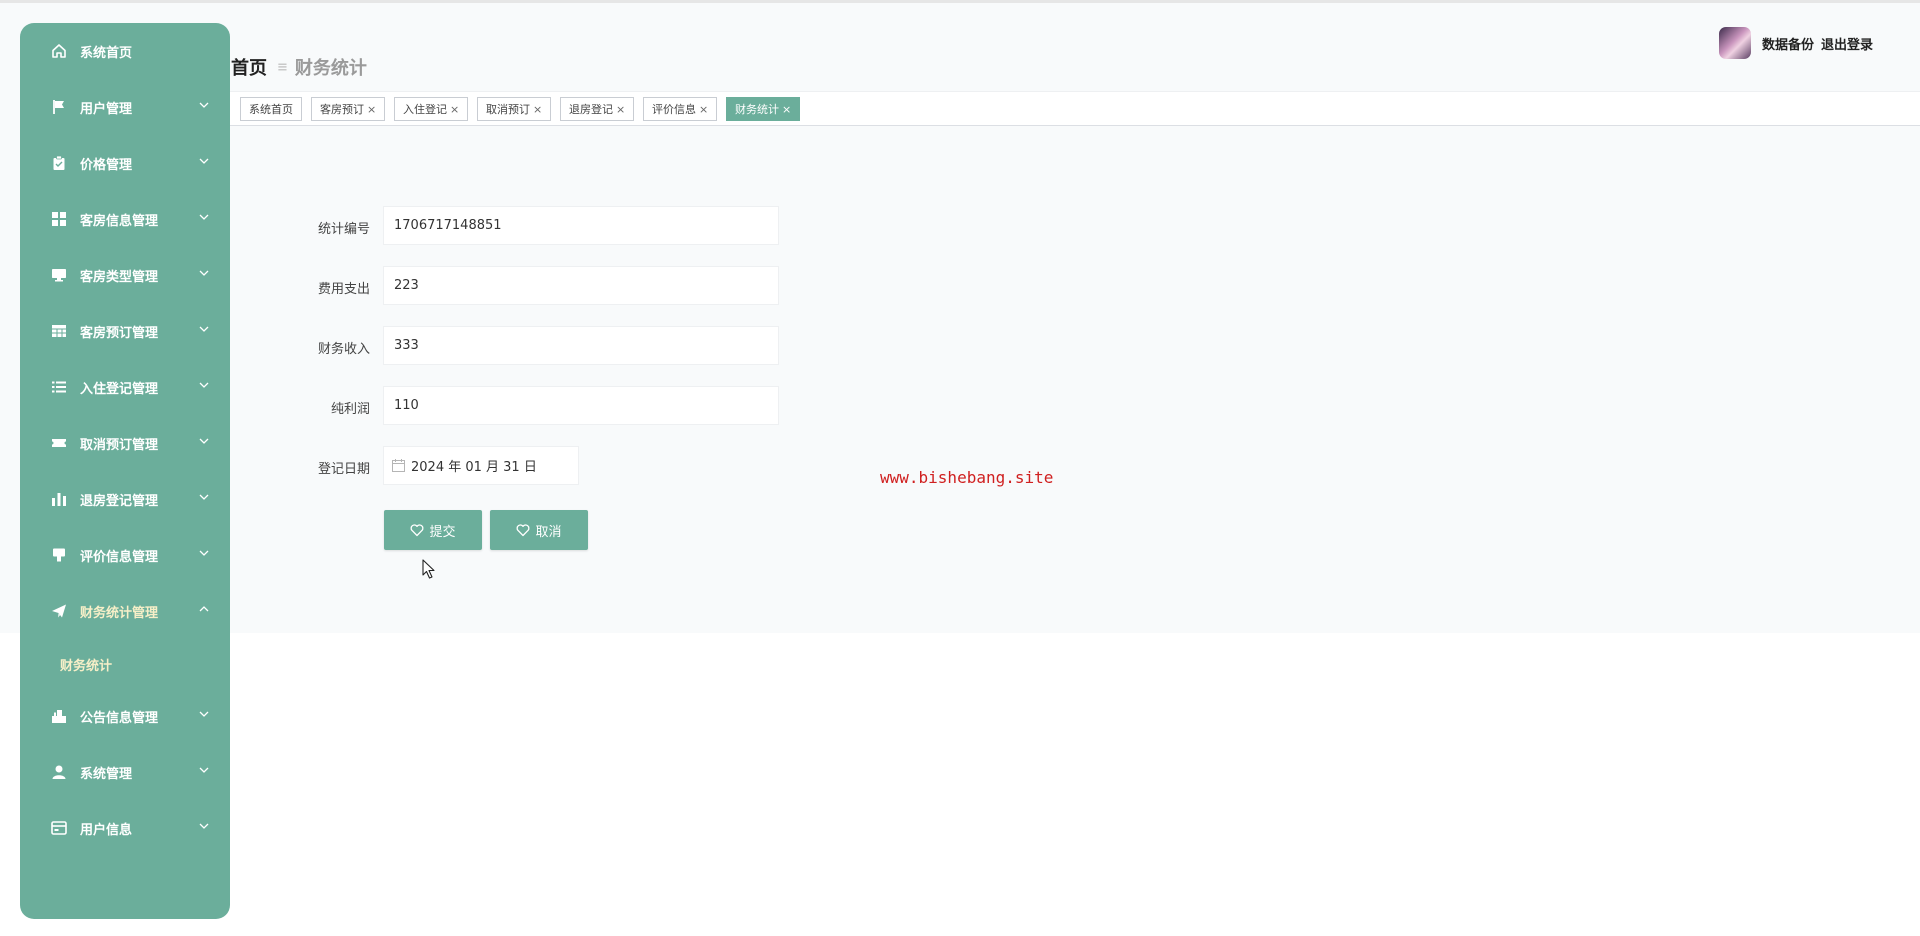 This screenshot has width=1920, height=936. I want to click on tab-cancel-booking: 取消预订 ×, so click(514, 109).